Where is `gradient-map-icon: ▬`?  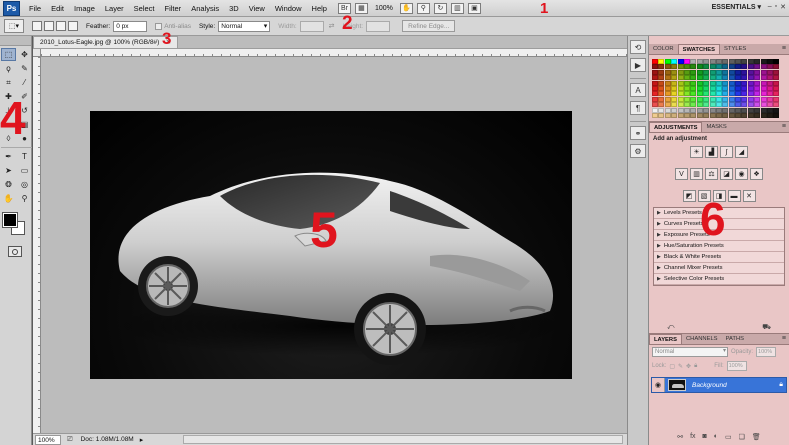 gradient-map-icon: ▬ is located at coordinates (734, 196).